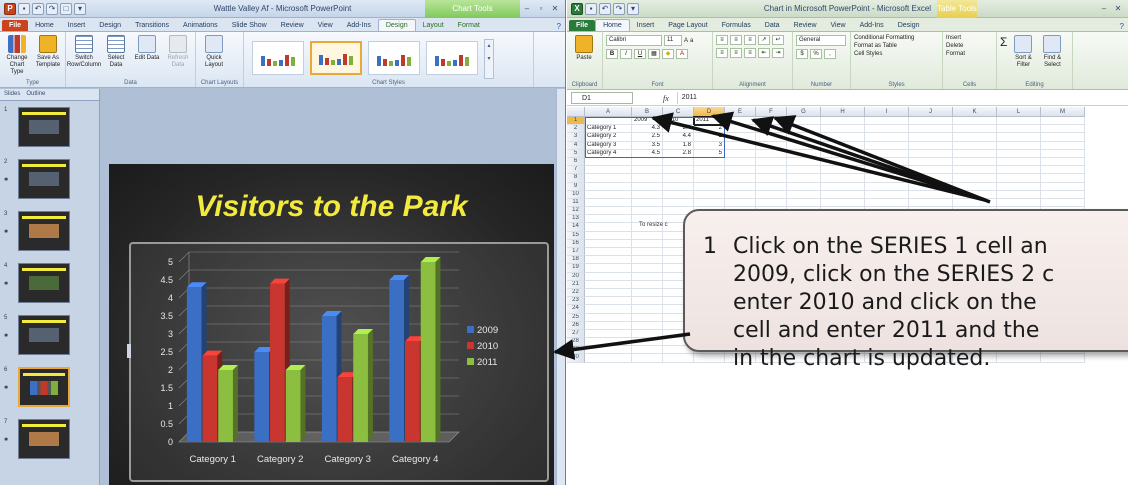 This screenshot has width=1128, height=485. What do you see at coordinates (647, 178) in the screenshot?
I see `cell-b8` at bounding box center [647, 178].